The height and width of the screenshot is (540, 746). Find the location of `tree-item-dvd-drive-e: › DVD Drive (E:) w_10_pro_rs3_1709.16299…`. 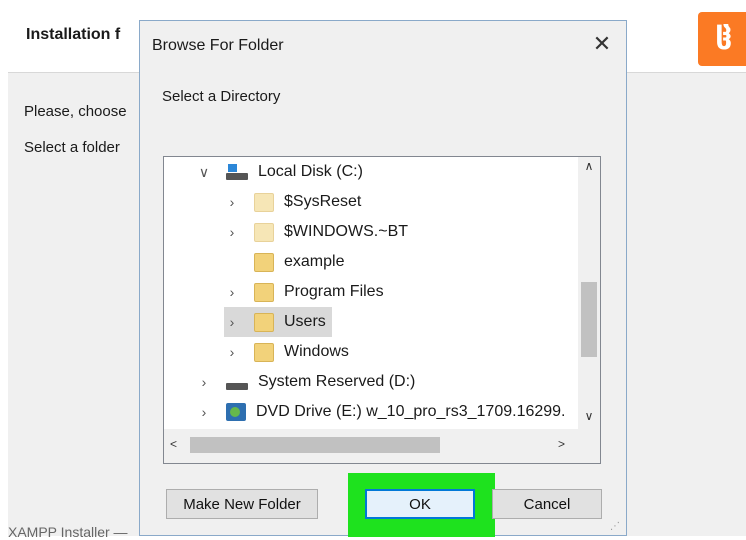

tree-item-dvd-drive-e: › DVD Drive (E:) w_10_pro_rs3_1709.16299… is located at coordinates (381, 412).